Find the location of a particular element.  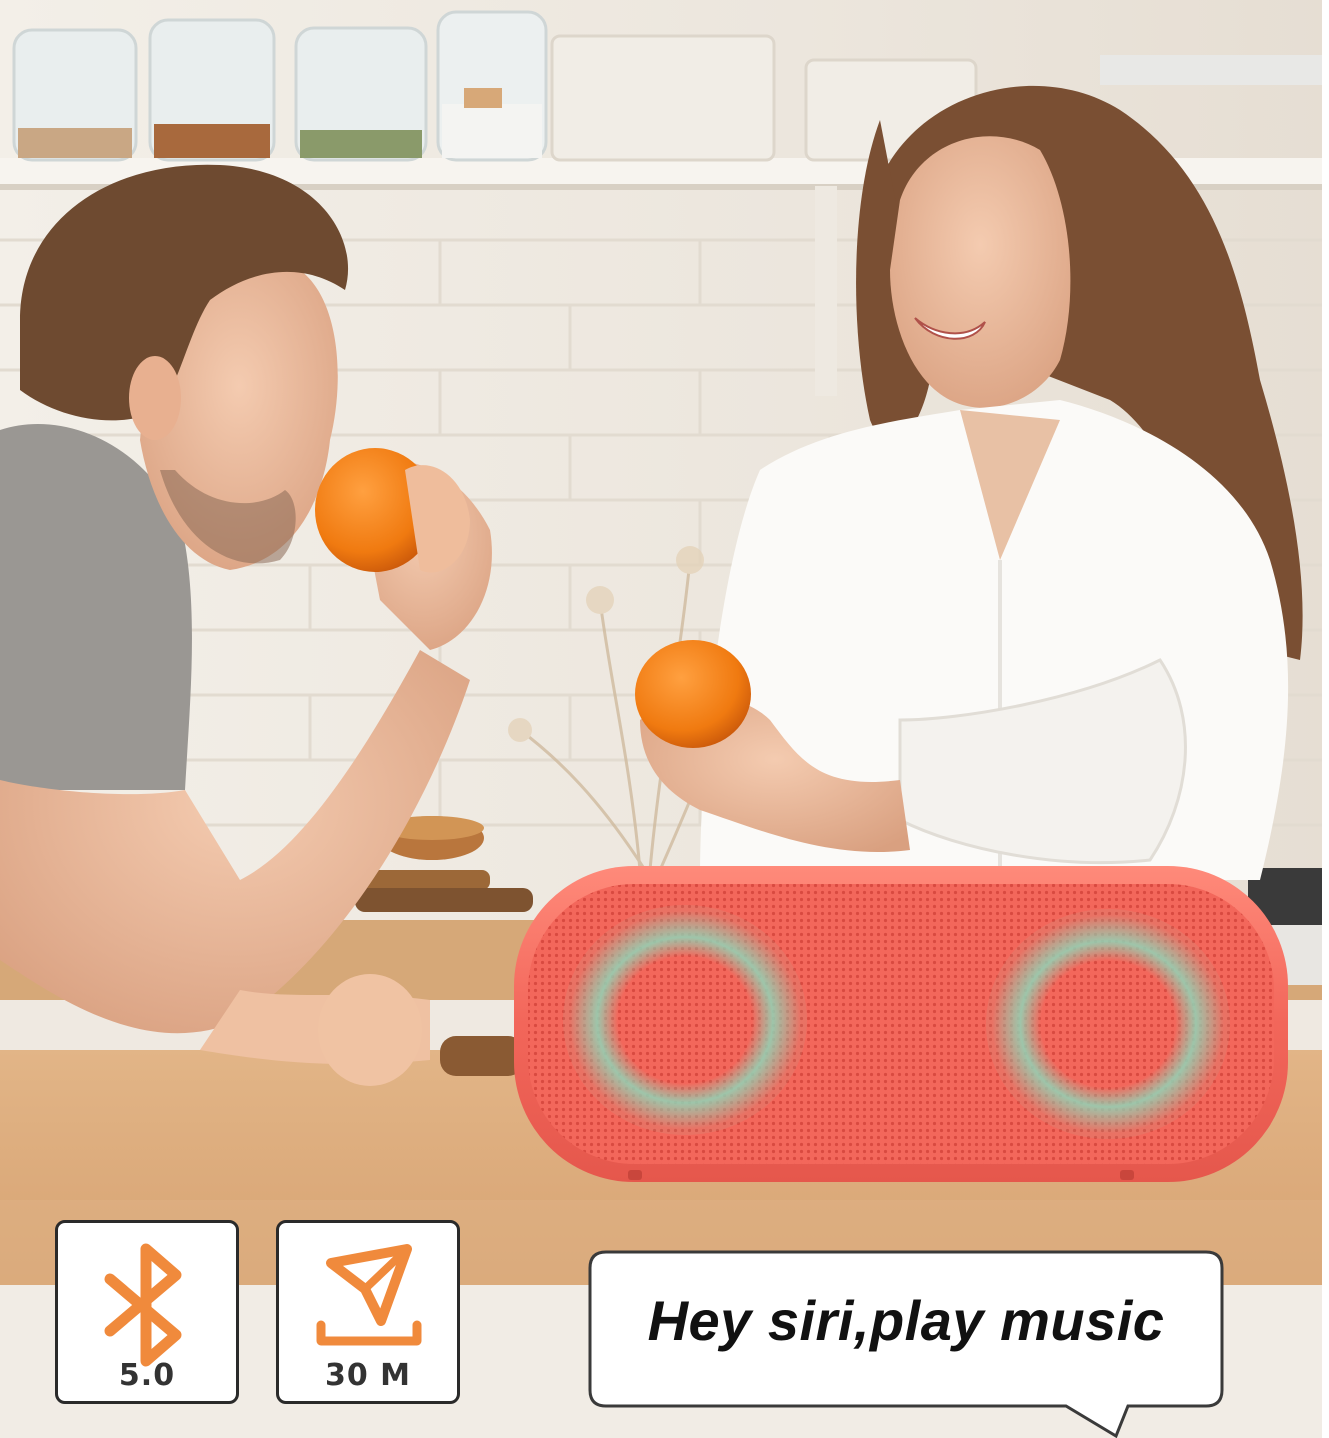

wooden-board is located at coordinates (482, 1056).